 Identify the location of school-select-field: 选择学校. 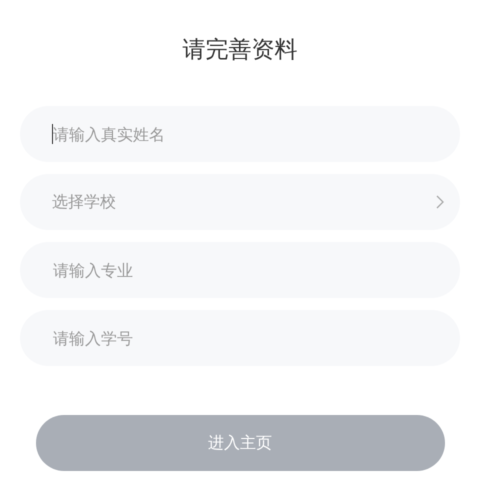
(240, 202).